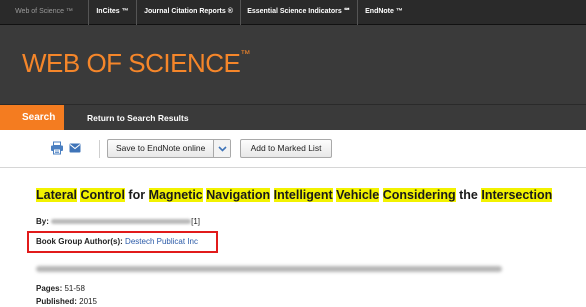 This screenshot has height=307, width=586. I want to click on tab-essential-science-indicators: Essential Science Indicators ℠, so click(299, 12).